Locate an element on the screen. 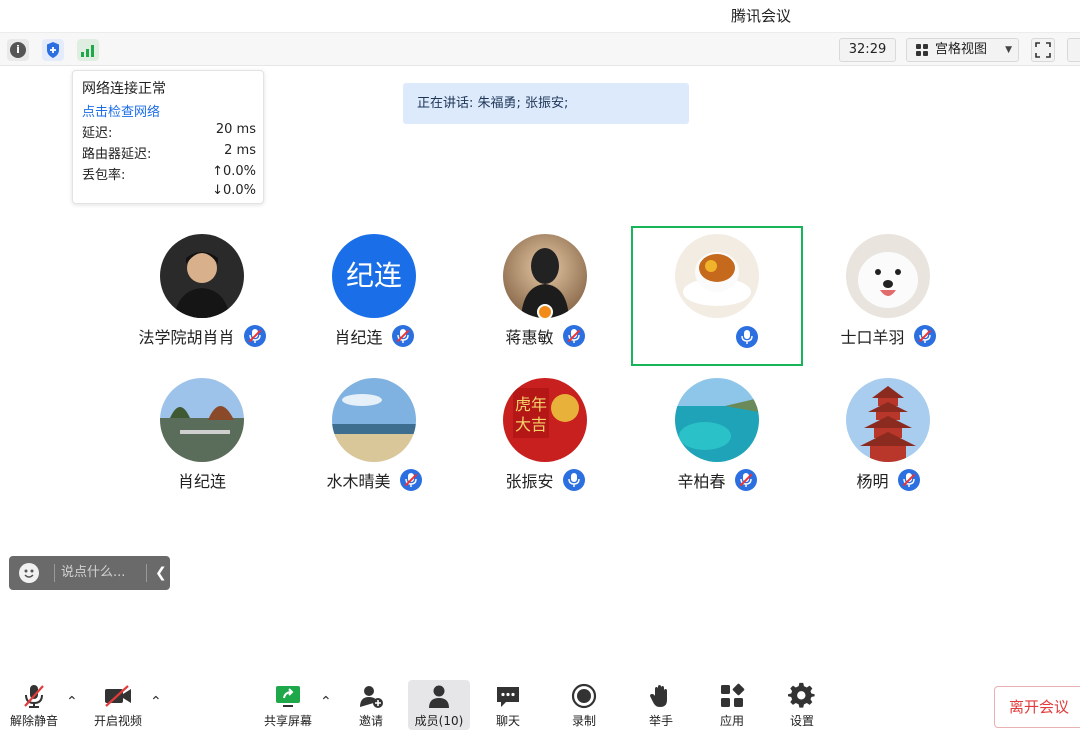 The height and width of the screenshot is (731, 1080). latency-value: 20 ms is located at coordinates (235, 129).